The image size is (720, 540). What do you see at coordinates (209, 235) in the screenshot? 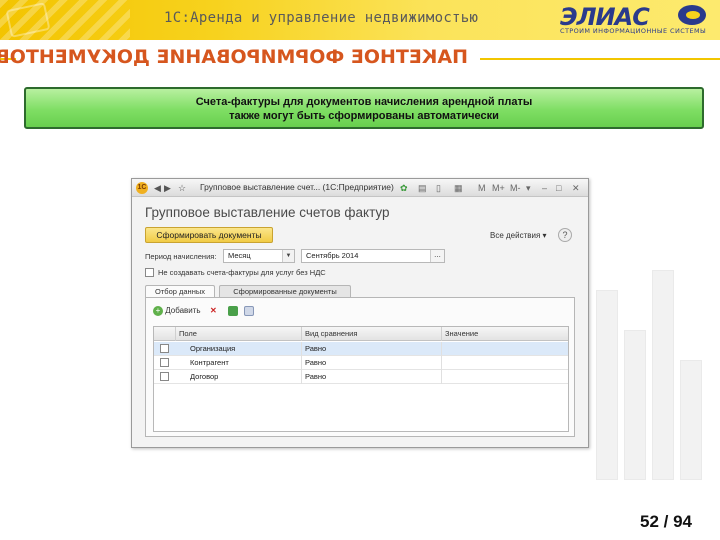
I see `generate-documents-button: Сформировать документы` at bounding box center [209, 235].